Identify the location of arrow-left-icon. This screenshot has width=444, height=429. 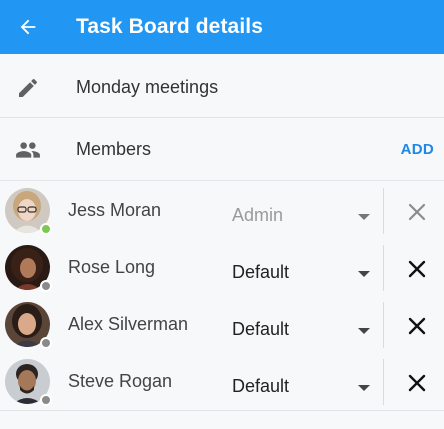
(28, 27).